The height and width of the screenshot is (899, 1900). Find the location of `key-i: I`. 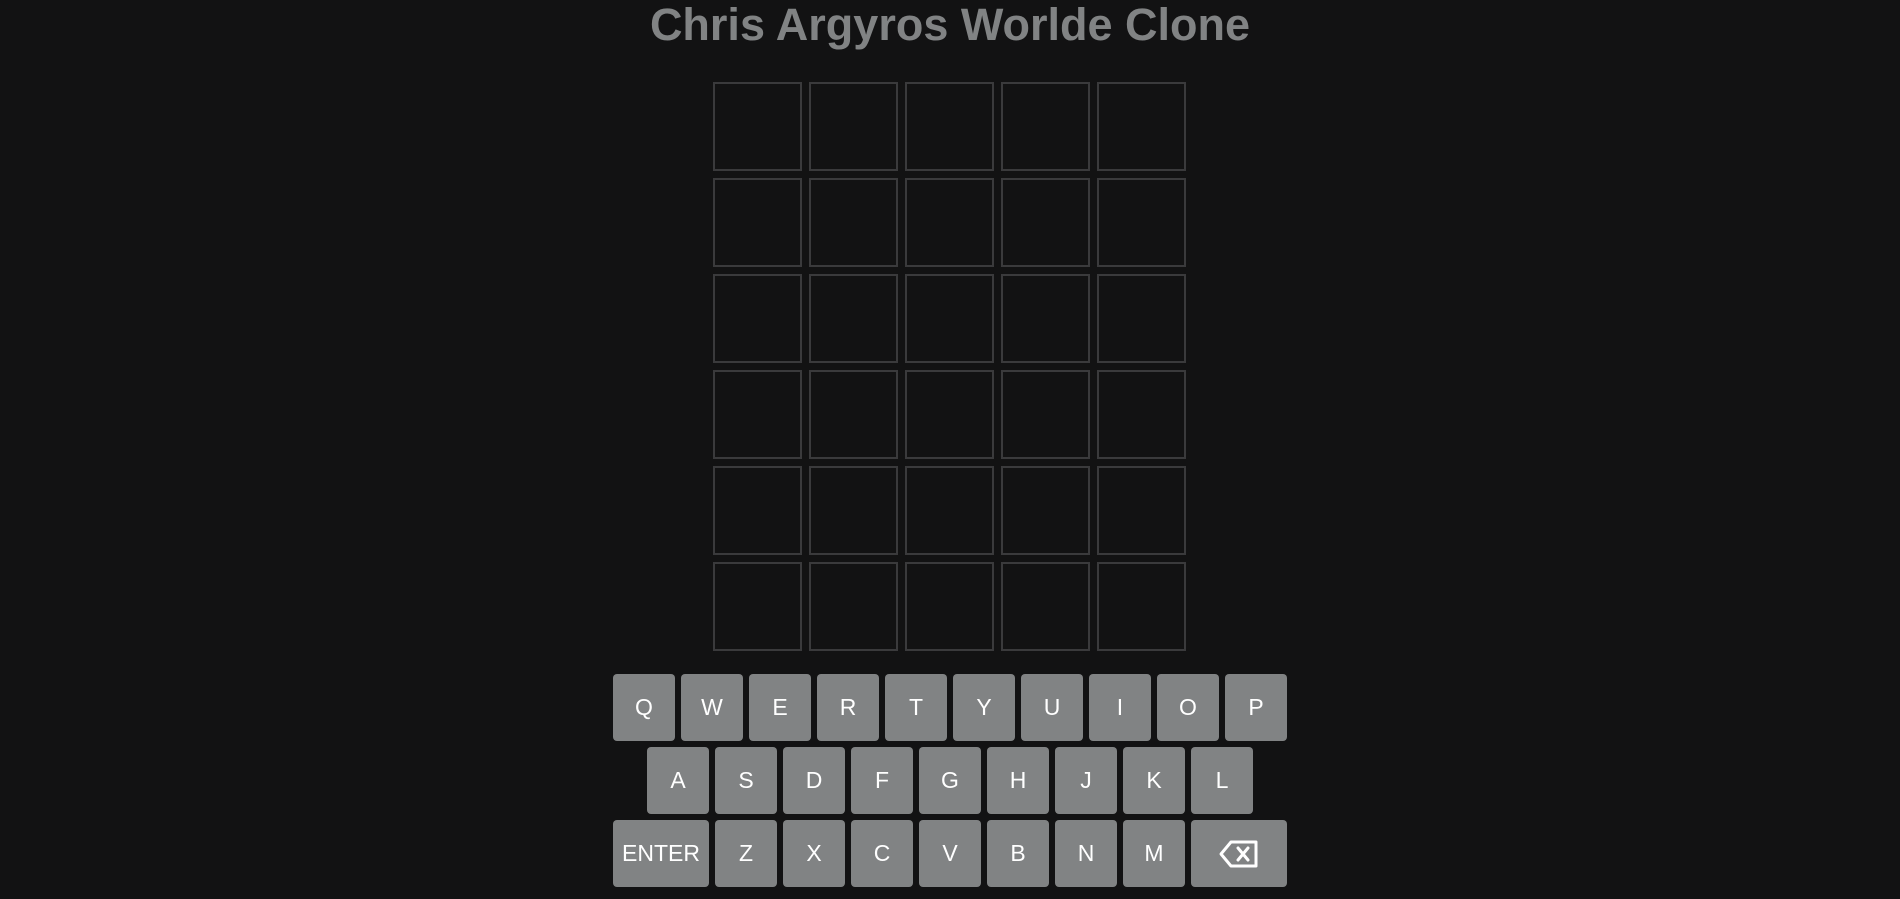

key-i: I is located at coordinates (1120, 707).